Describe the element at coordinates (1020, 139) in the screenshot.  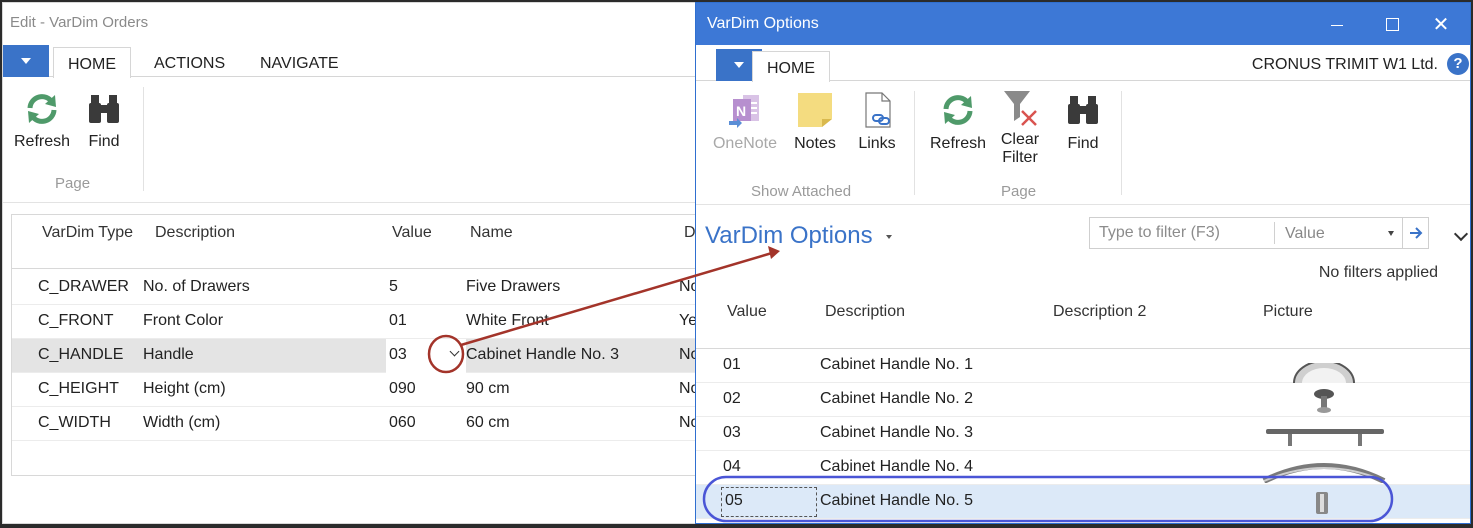
I see `clear-filter-label-line1: Clear` at that location.